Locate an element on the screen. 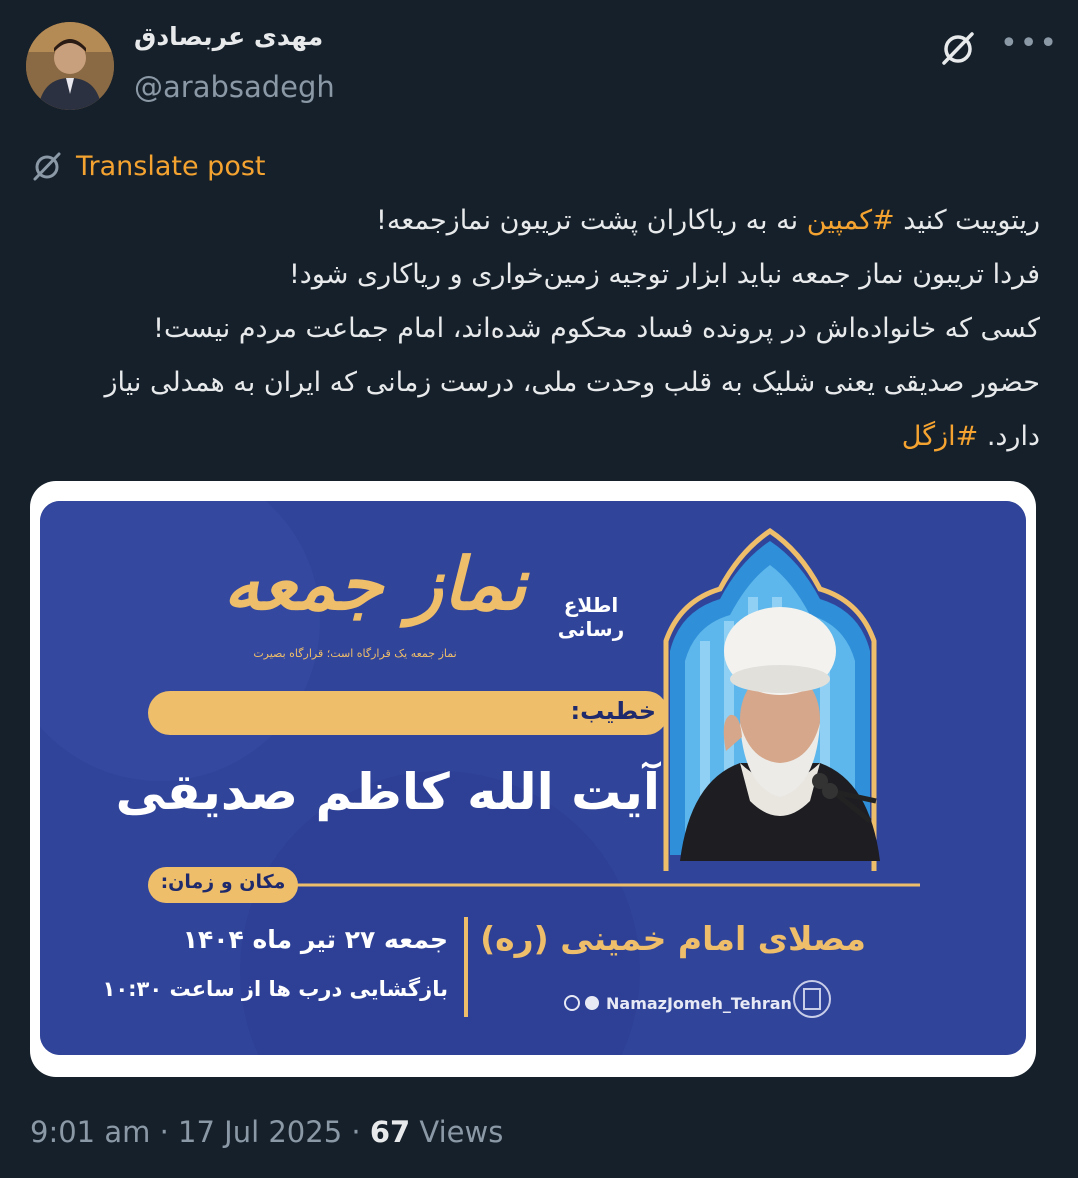  post-meta: 9:01 am · 17 Jul 2025 · 67 Views is located at coordinates (267, 1132).